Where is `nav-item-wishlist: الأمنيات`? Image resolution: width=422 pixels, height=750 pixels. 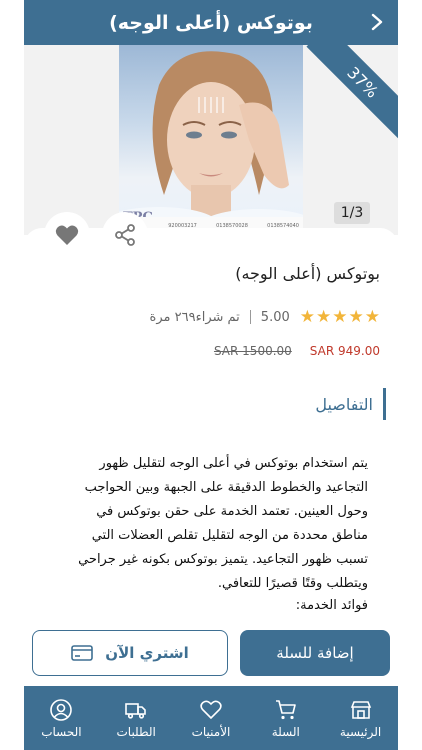
nav-item-wishlist: الأمنيات is located at coordinates (211, 718).